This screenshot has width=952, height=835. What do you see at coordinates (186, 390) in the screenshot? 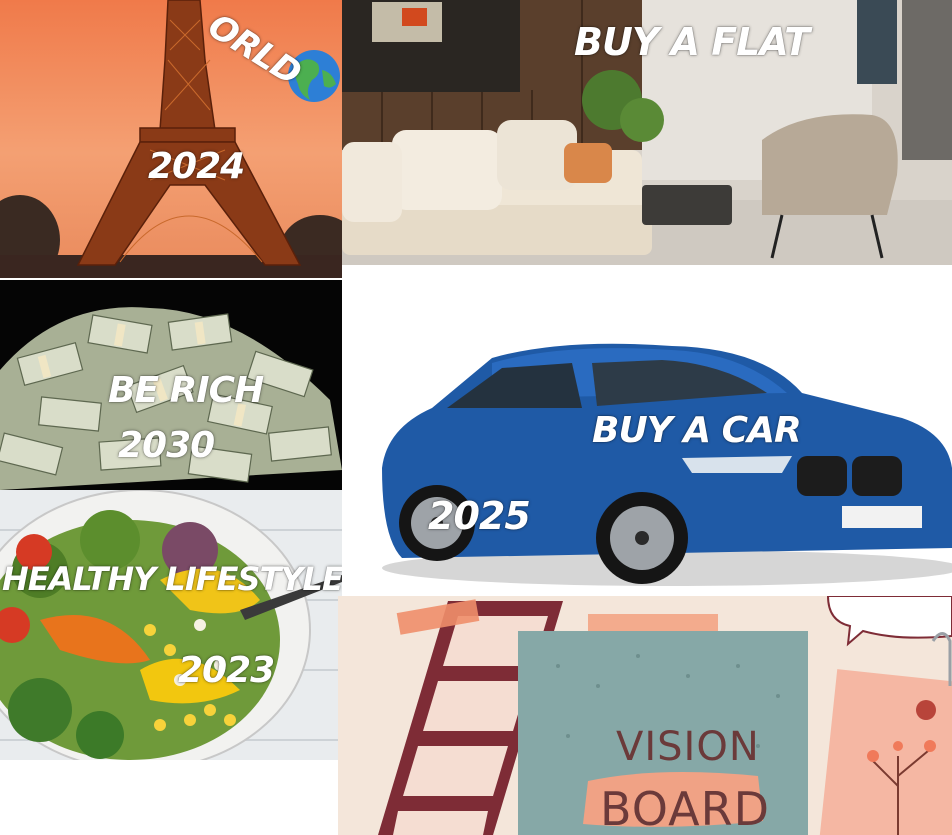
I see `rich-caption: BE RICH` at bounding box center [186, 390].